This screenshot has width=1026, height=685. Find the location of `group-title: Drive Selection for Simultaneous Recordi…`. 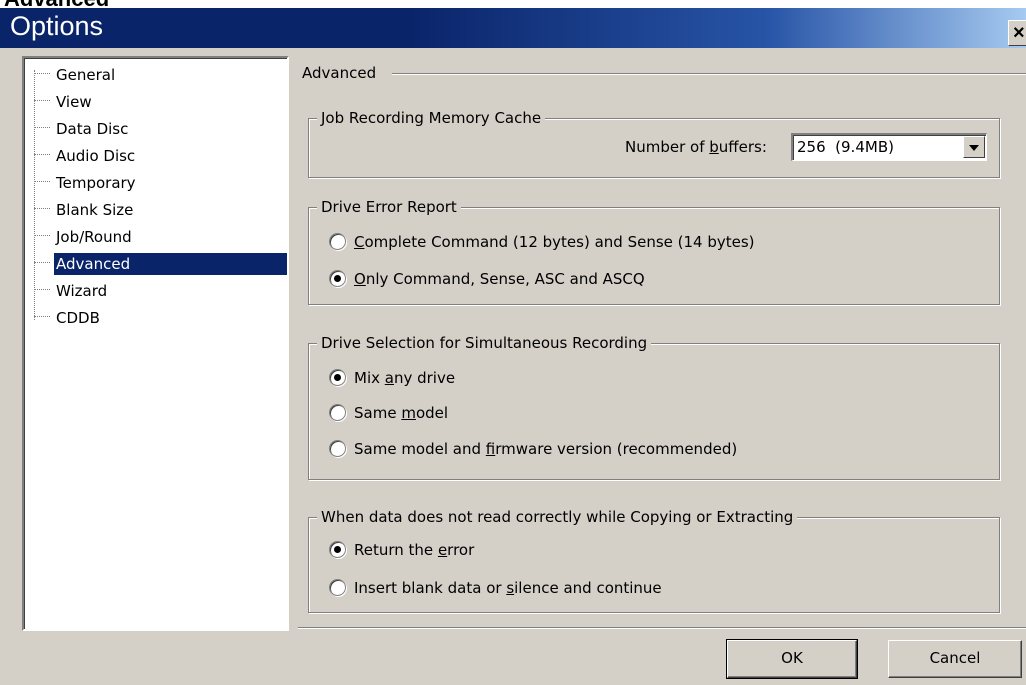

group-title: Drive Selection for Simultaneous Recordi… is located at coordinates (484, 343).